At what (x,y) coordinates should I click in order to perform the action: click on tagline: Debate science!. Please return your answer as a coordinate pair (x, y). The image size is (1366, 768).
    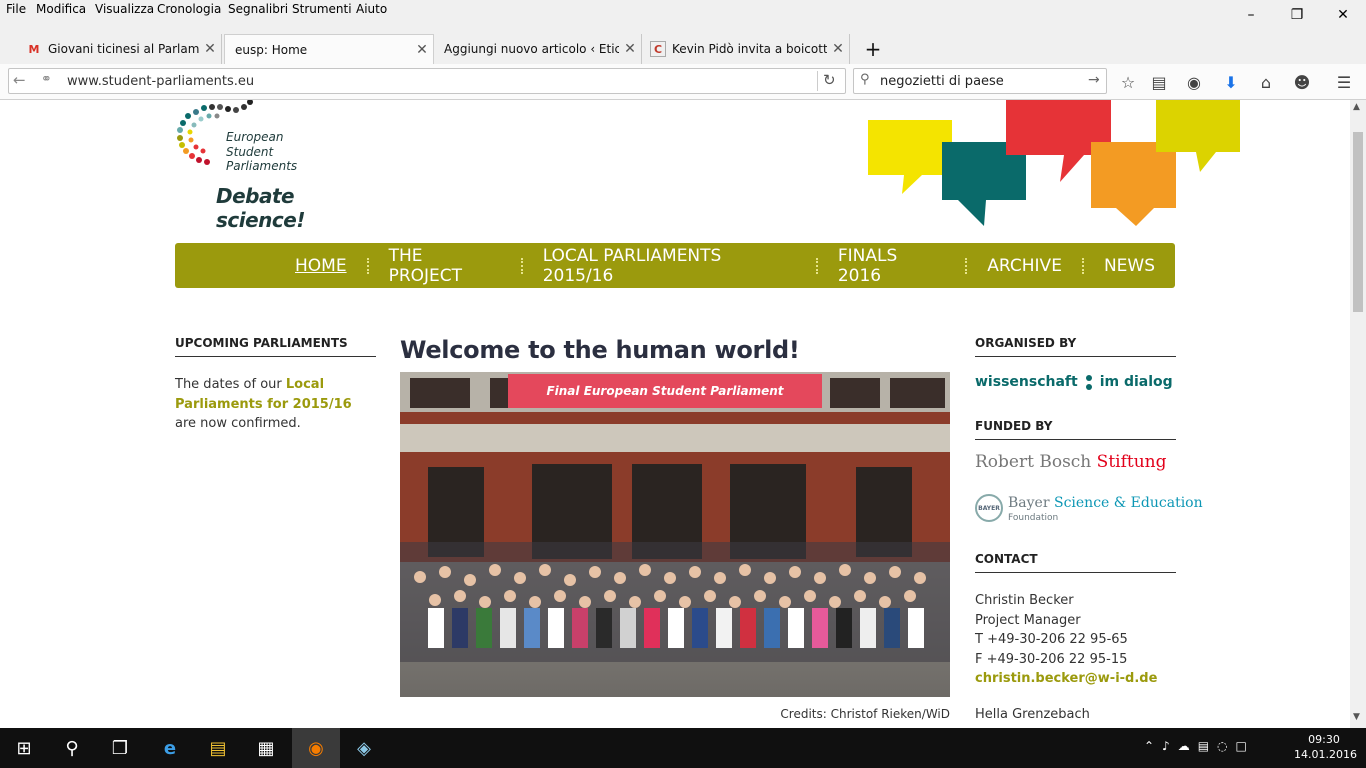
    Looking at the image, I should click on (260, 208).